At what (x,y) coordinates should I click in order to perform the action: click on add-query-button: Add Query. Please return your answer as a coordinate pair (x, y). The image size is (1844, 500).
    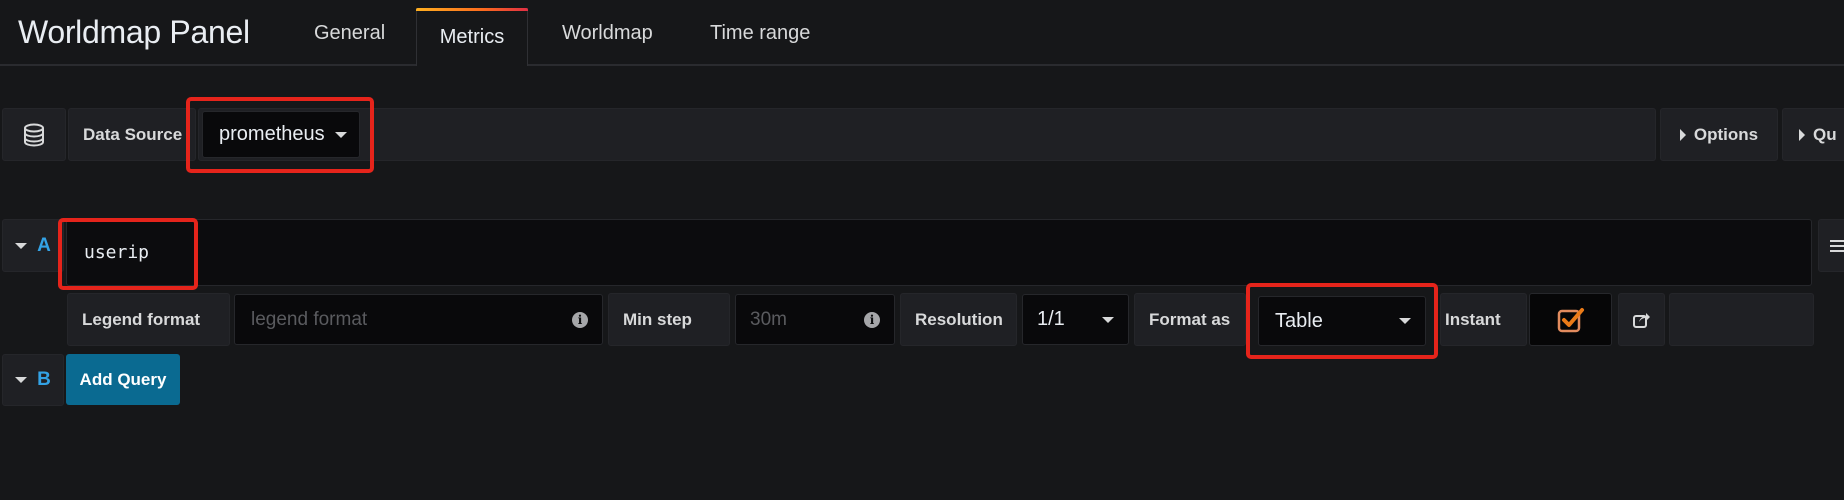
    Looking at the image, I should click on (123, 379).